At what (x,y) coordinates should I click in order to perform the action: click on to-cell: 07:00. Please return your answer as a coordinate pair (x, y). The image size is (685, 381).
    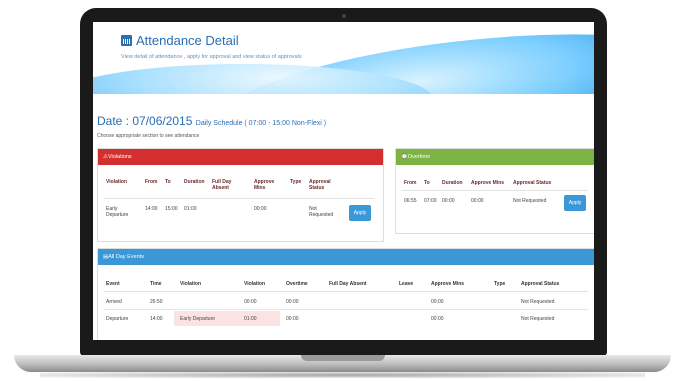
    Looking at the image, I should click on (430, 201).